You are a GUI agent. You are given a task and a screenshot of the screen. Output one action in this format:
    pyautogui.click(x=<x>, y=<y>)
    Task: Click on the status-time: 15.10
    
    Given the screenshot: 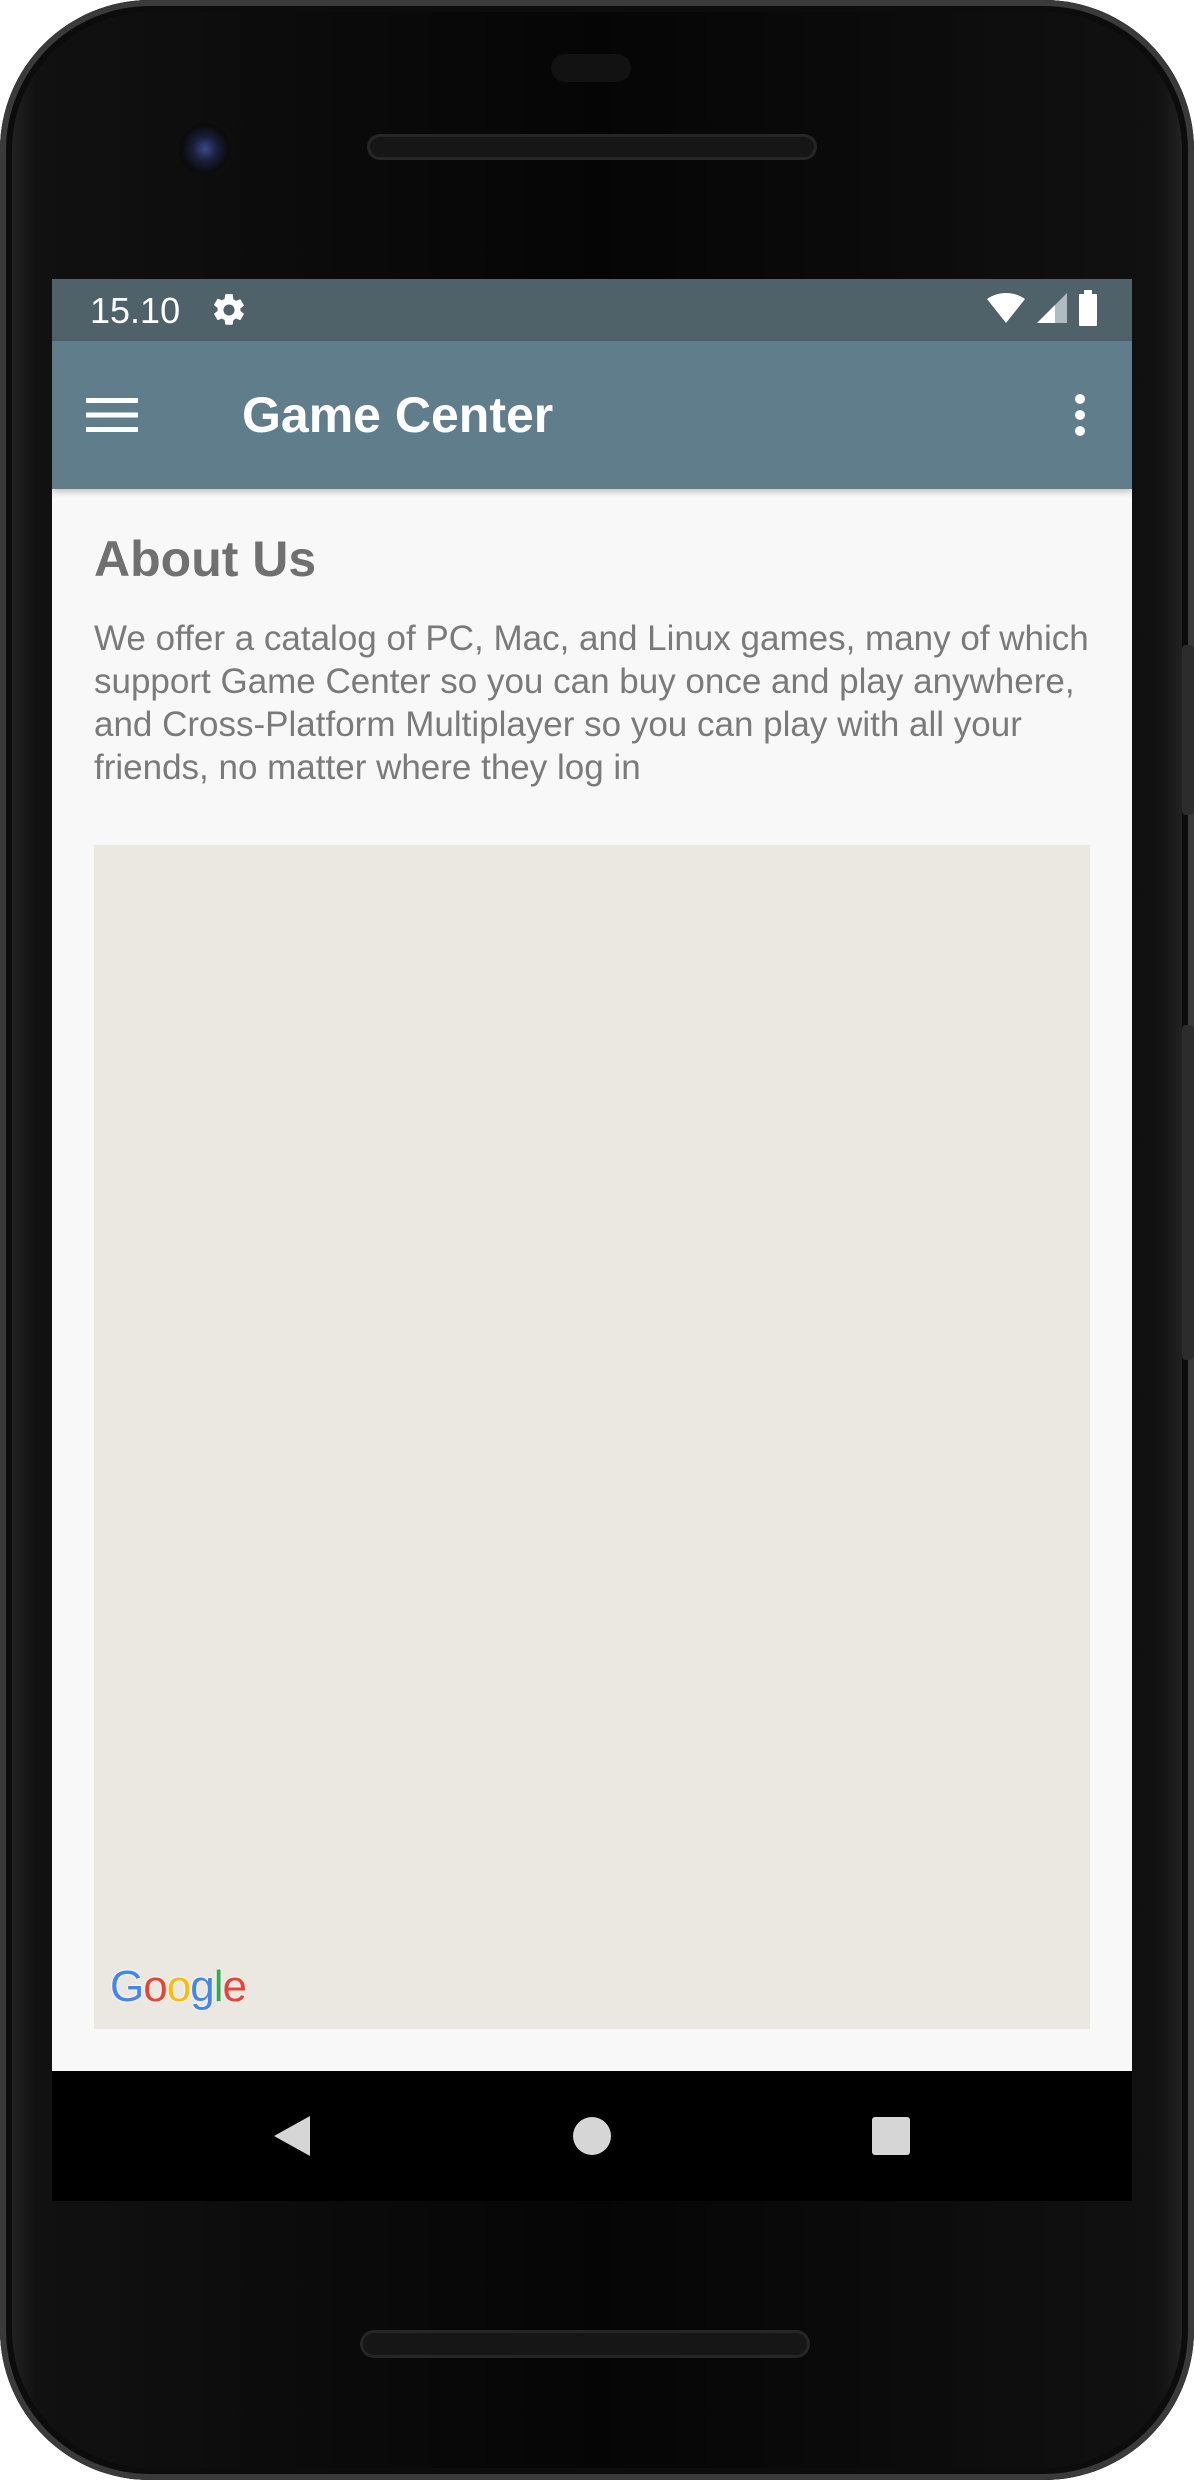 What is the action you would take?
    pyautogui.click(x=135, y=310)
    